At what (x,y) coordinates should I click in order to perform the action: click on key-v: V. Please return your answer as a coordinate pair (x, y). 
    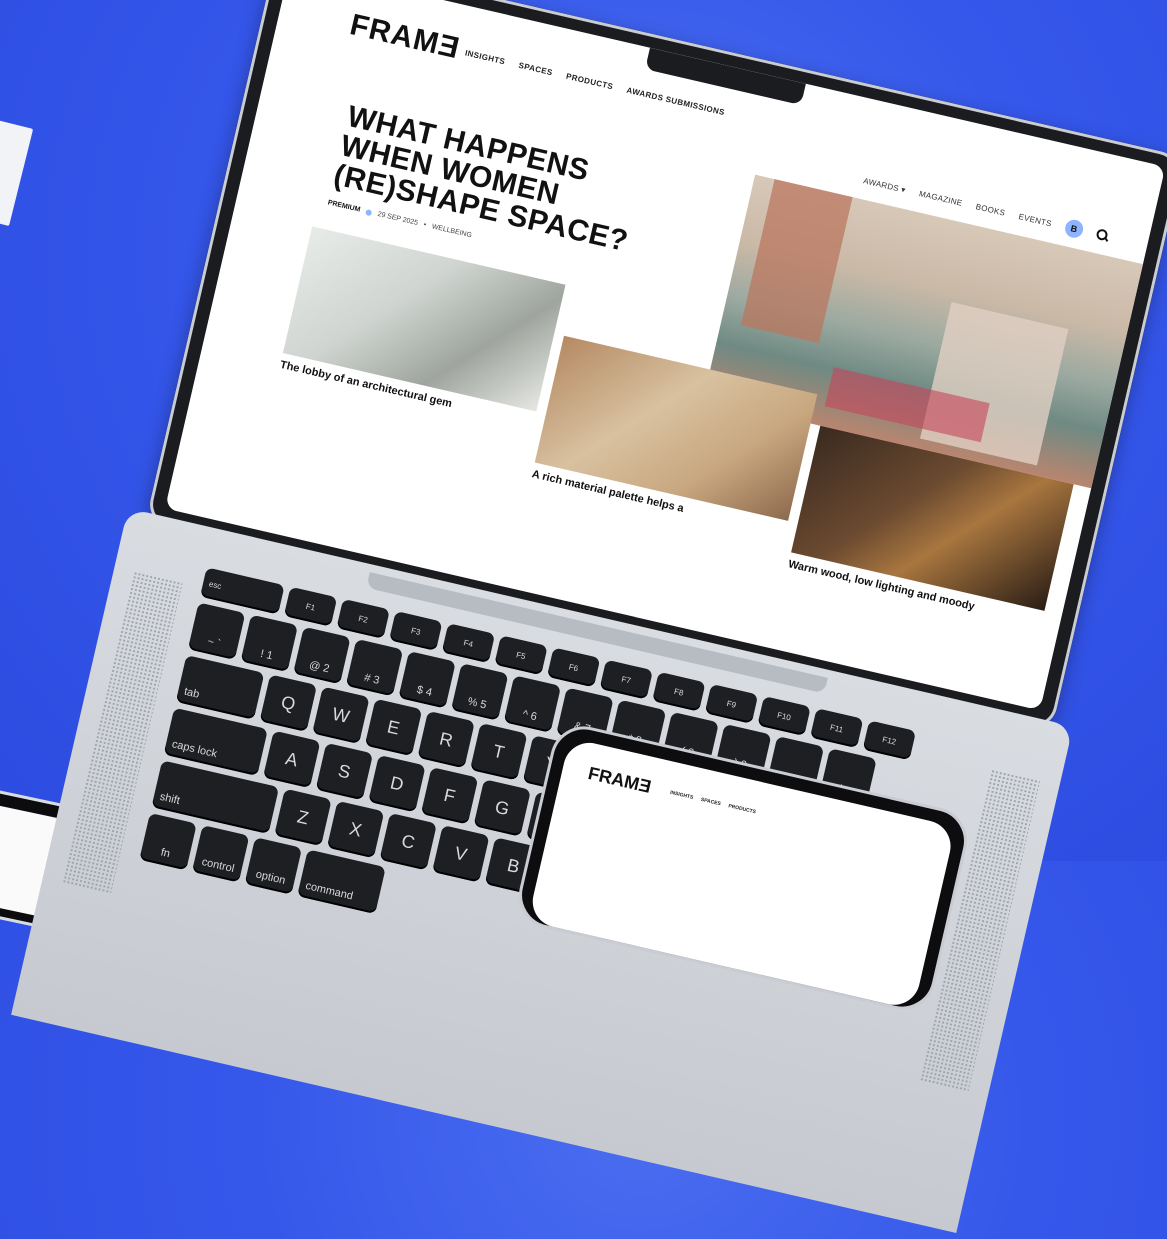
    Looking at the image, I should click on (461, 854).